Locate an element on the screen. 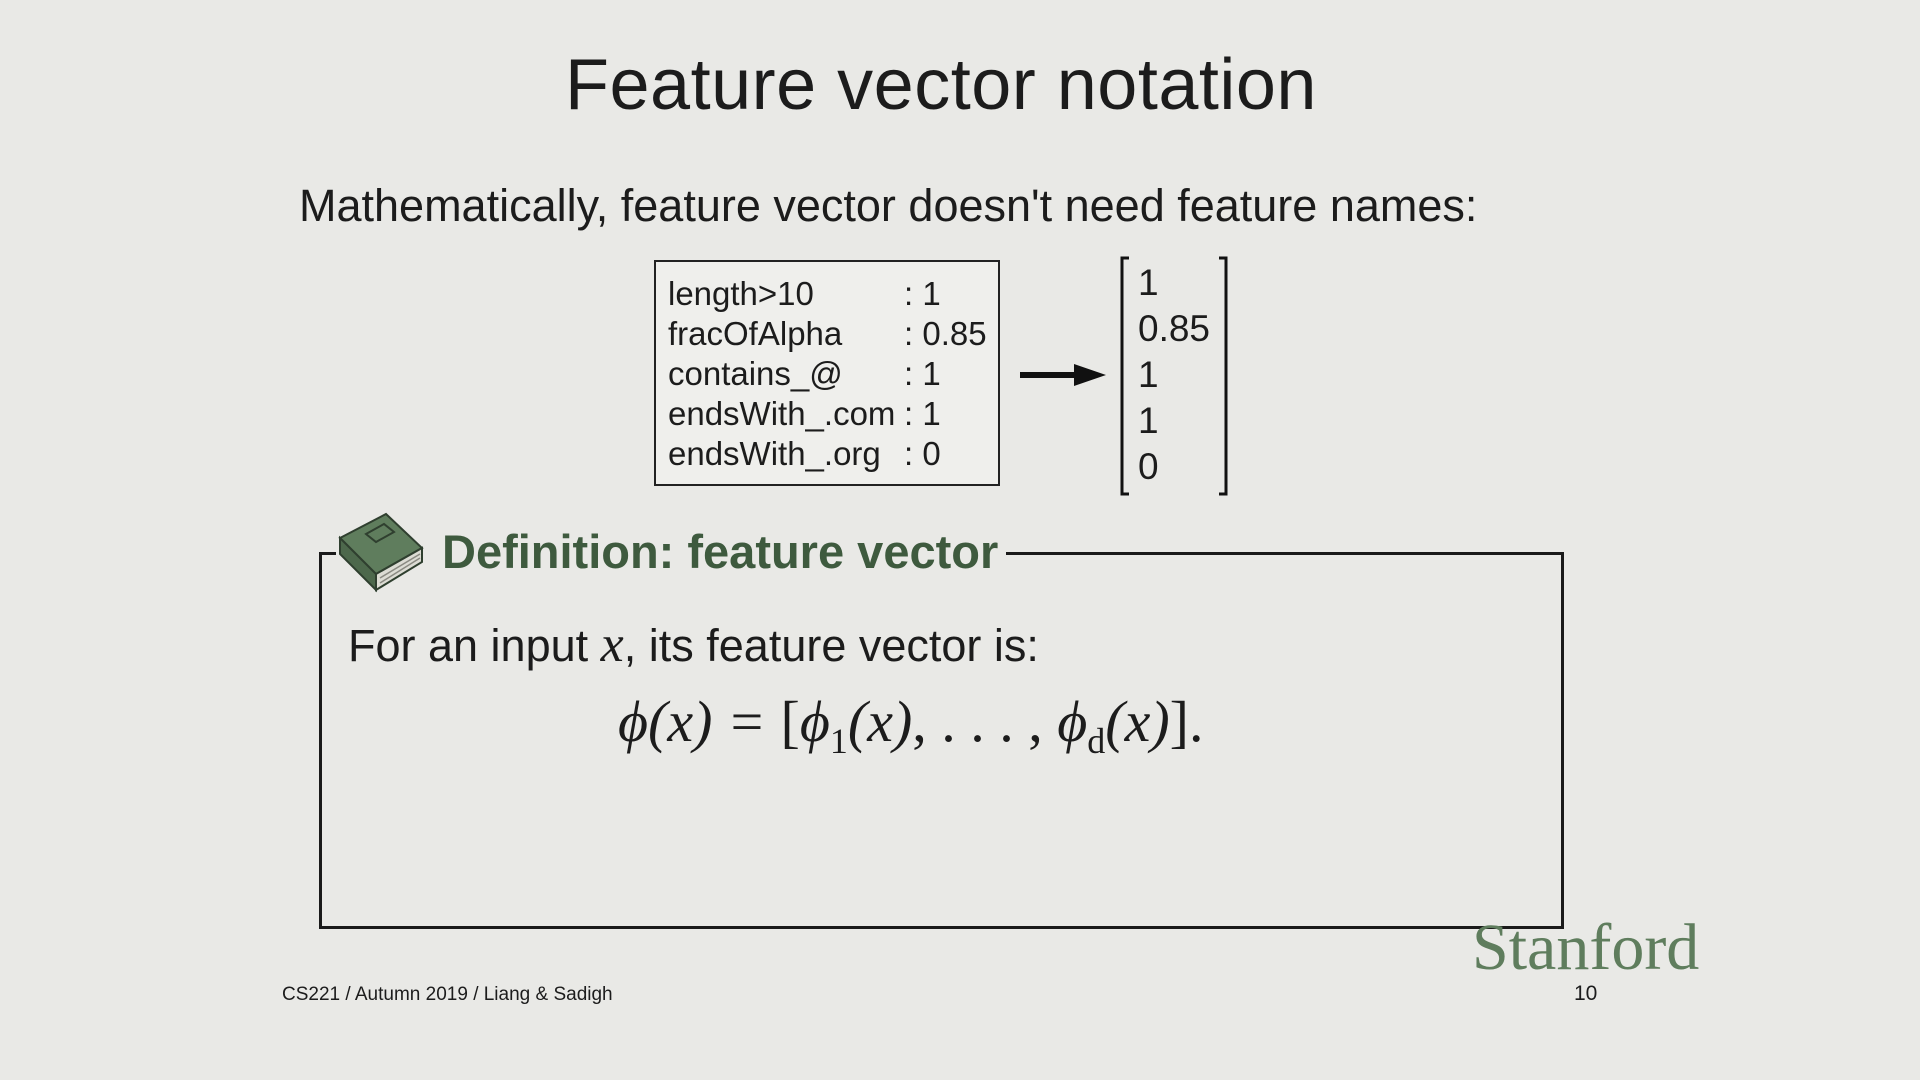 This screenshot has height=1080, width=1920. definition-text: For an input x, its feature vector is: is located at coordinates (693, 644).